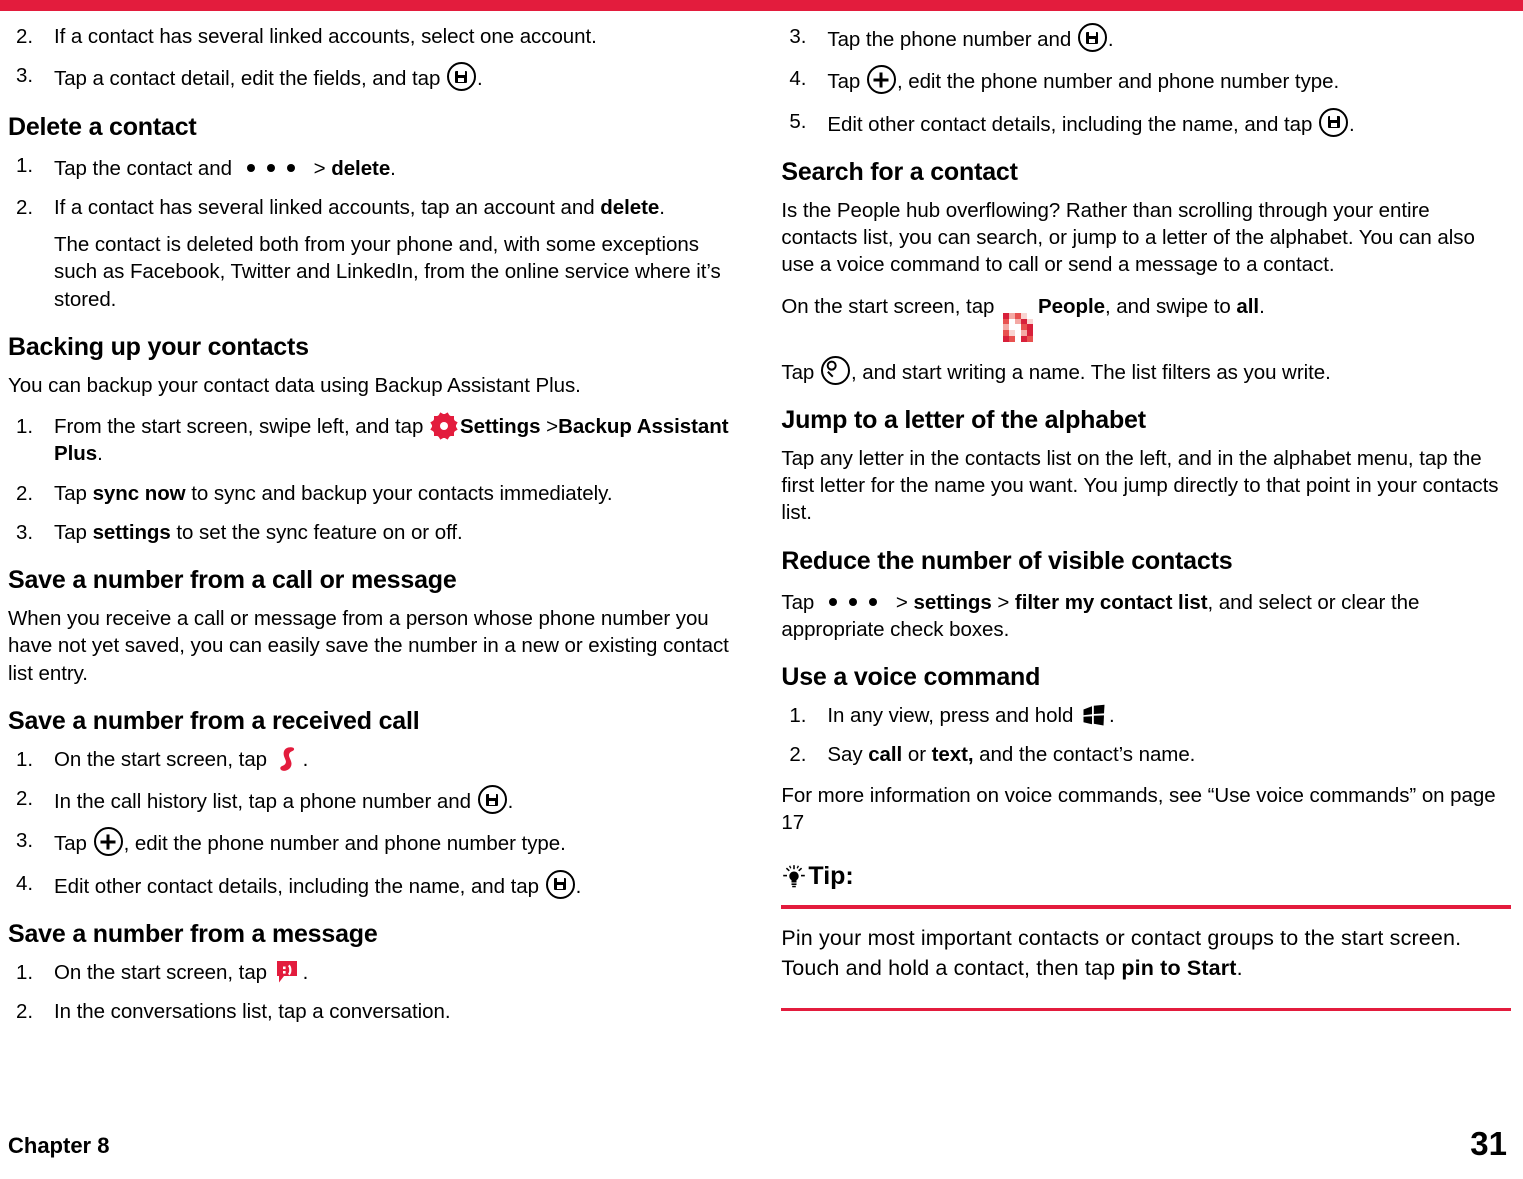 This screenshot has width=1523, height=1179. What do you see at coordinates (193, 933) in the screenshot?
I see `heading-save-a-number-from-a-message: Save a number from a message` at bounding box center [193, 933].